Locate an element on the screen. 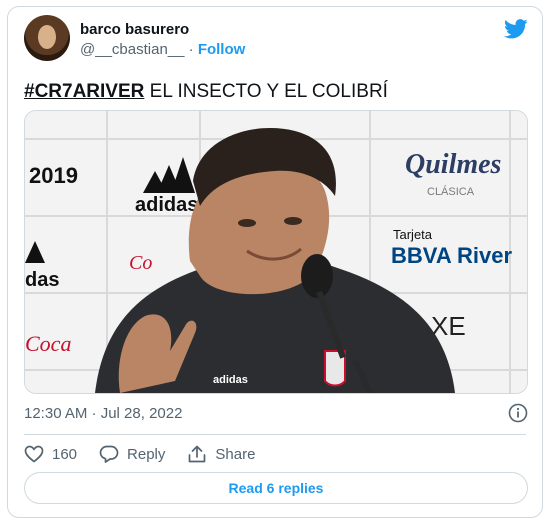  share-icon is located at coordinates (197, 454).